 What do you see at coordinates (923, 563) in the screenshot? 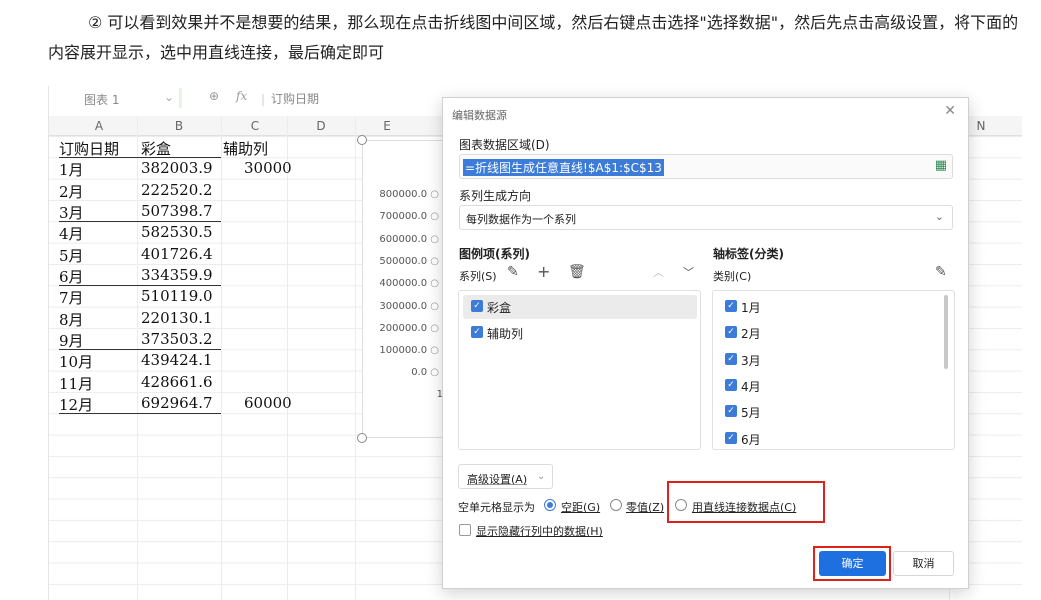
I see `cancel-button: 取消` at bounding box center [923, 563].